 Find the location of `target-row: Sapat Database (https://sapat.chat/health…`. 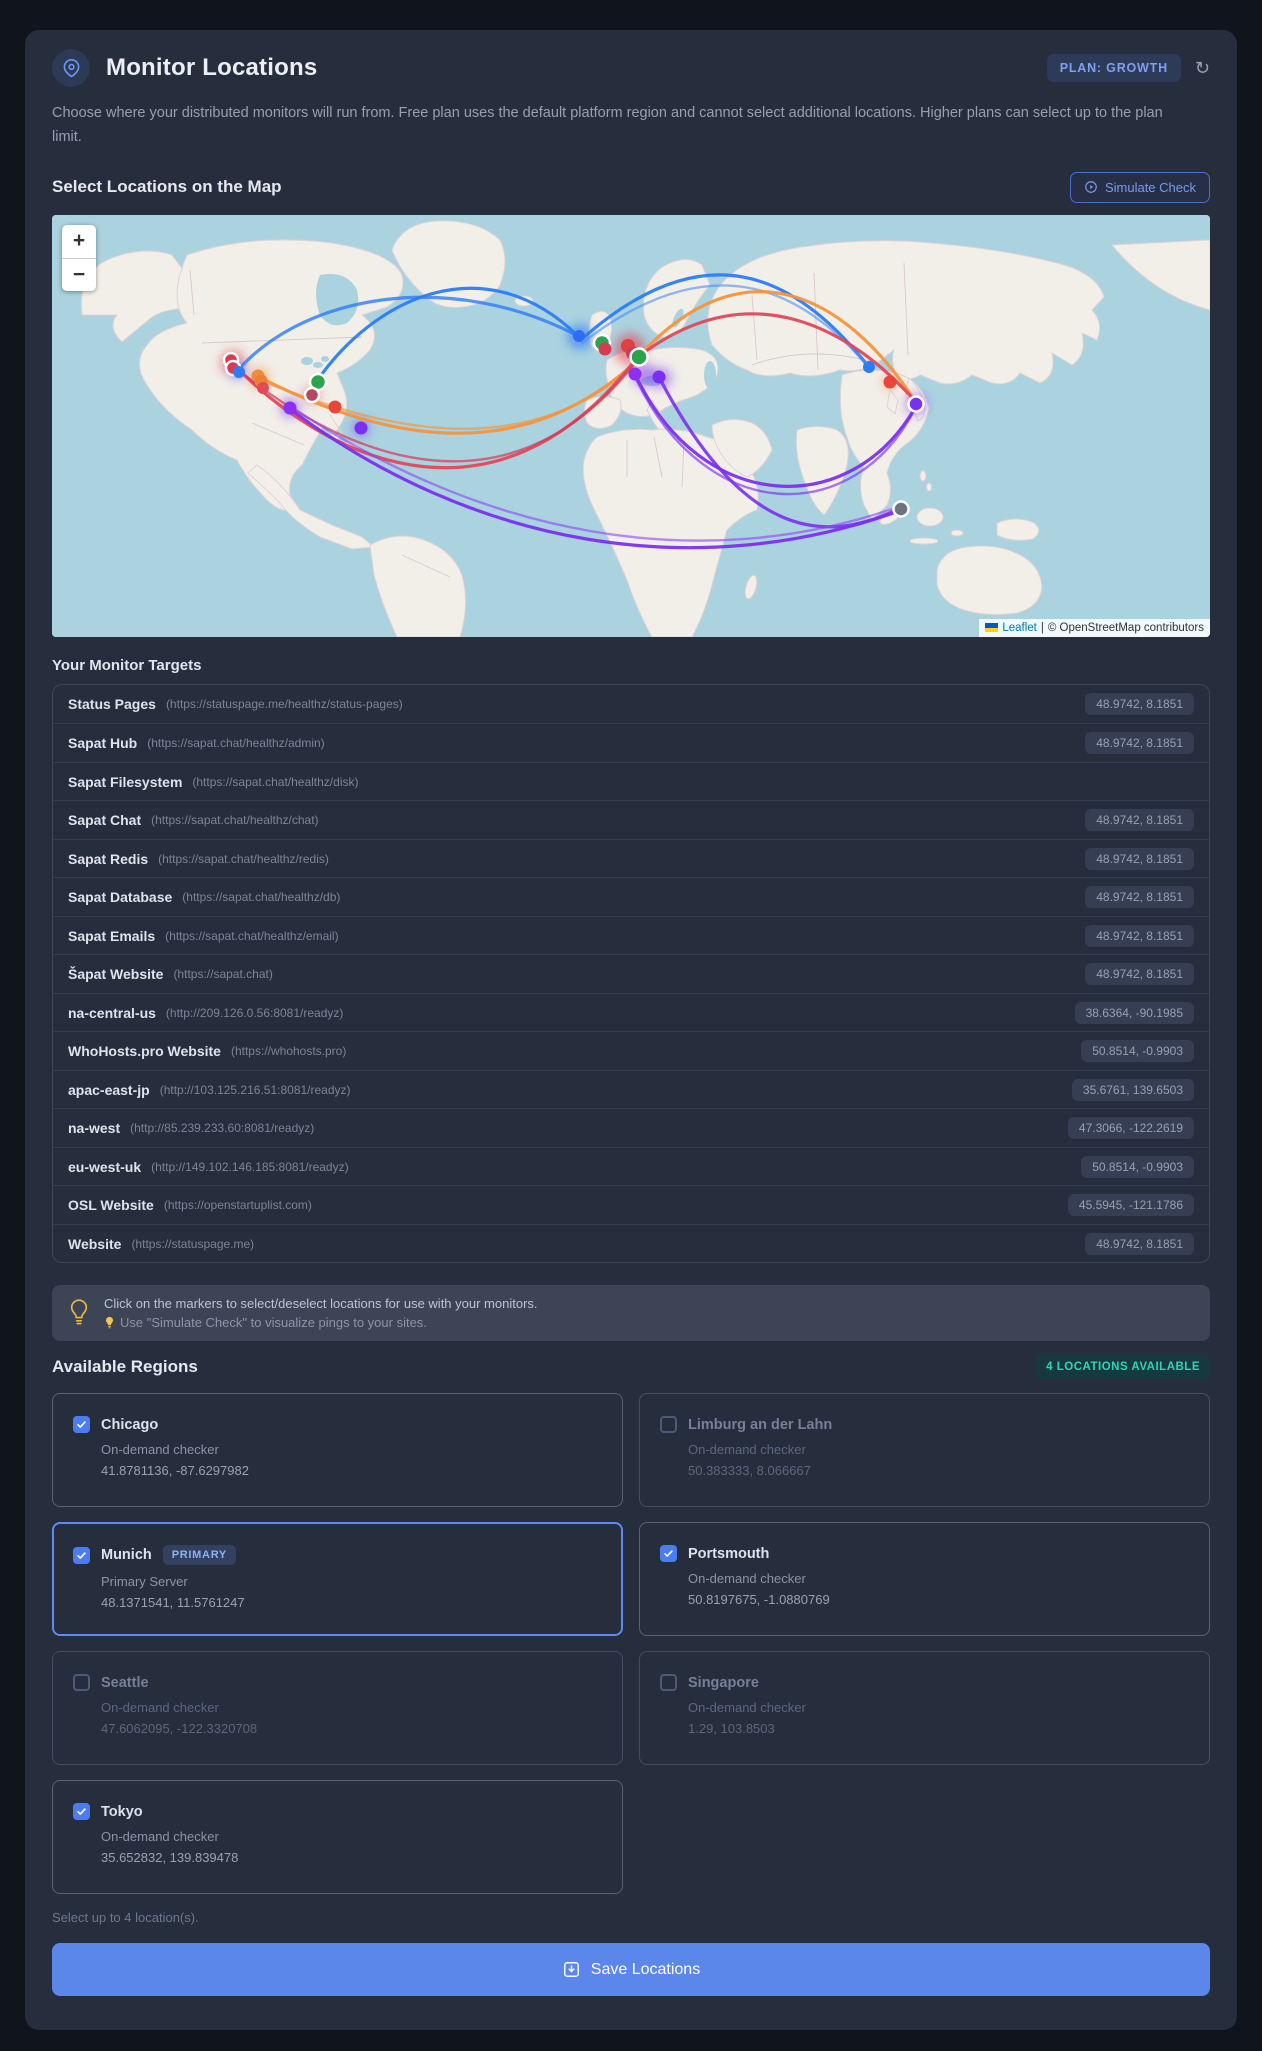

target-row: Sapat Database (https://sapat.chat/health… is located at coordinates (631, 896).